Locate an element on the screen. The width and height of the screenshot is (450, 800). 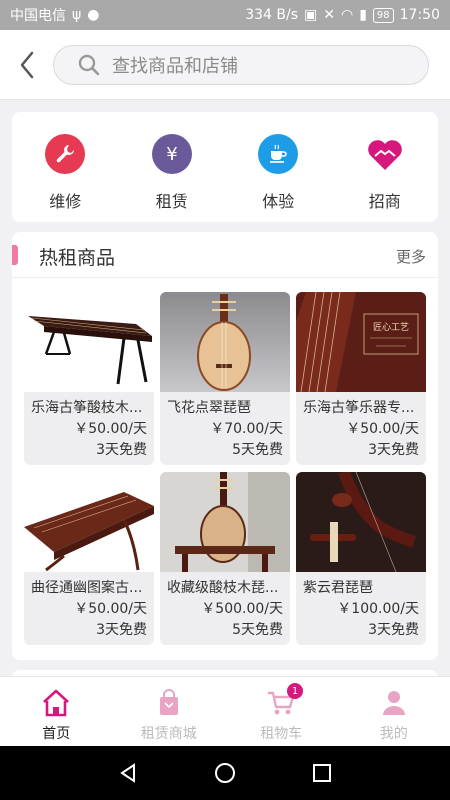
battery-icon: 98 is located at coordinates (383, 15).